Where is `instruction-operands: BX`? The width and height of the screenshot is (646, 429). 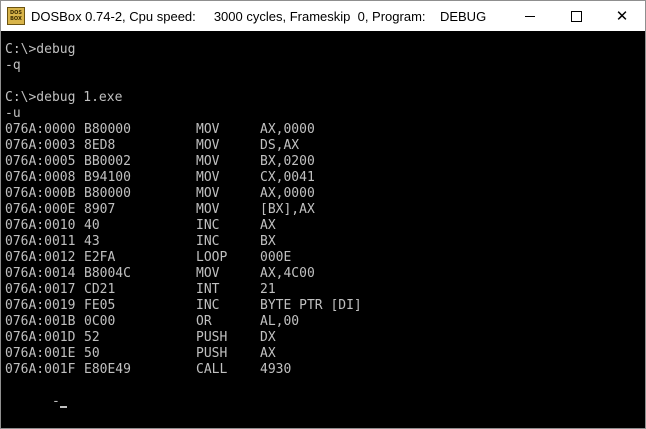
instruction-operands: BX is located at coordinates (268, 241).